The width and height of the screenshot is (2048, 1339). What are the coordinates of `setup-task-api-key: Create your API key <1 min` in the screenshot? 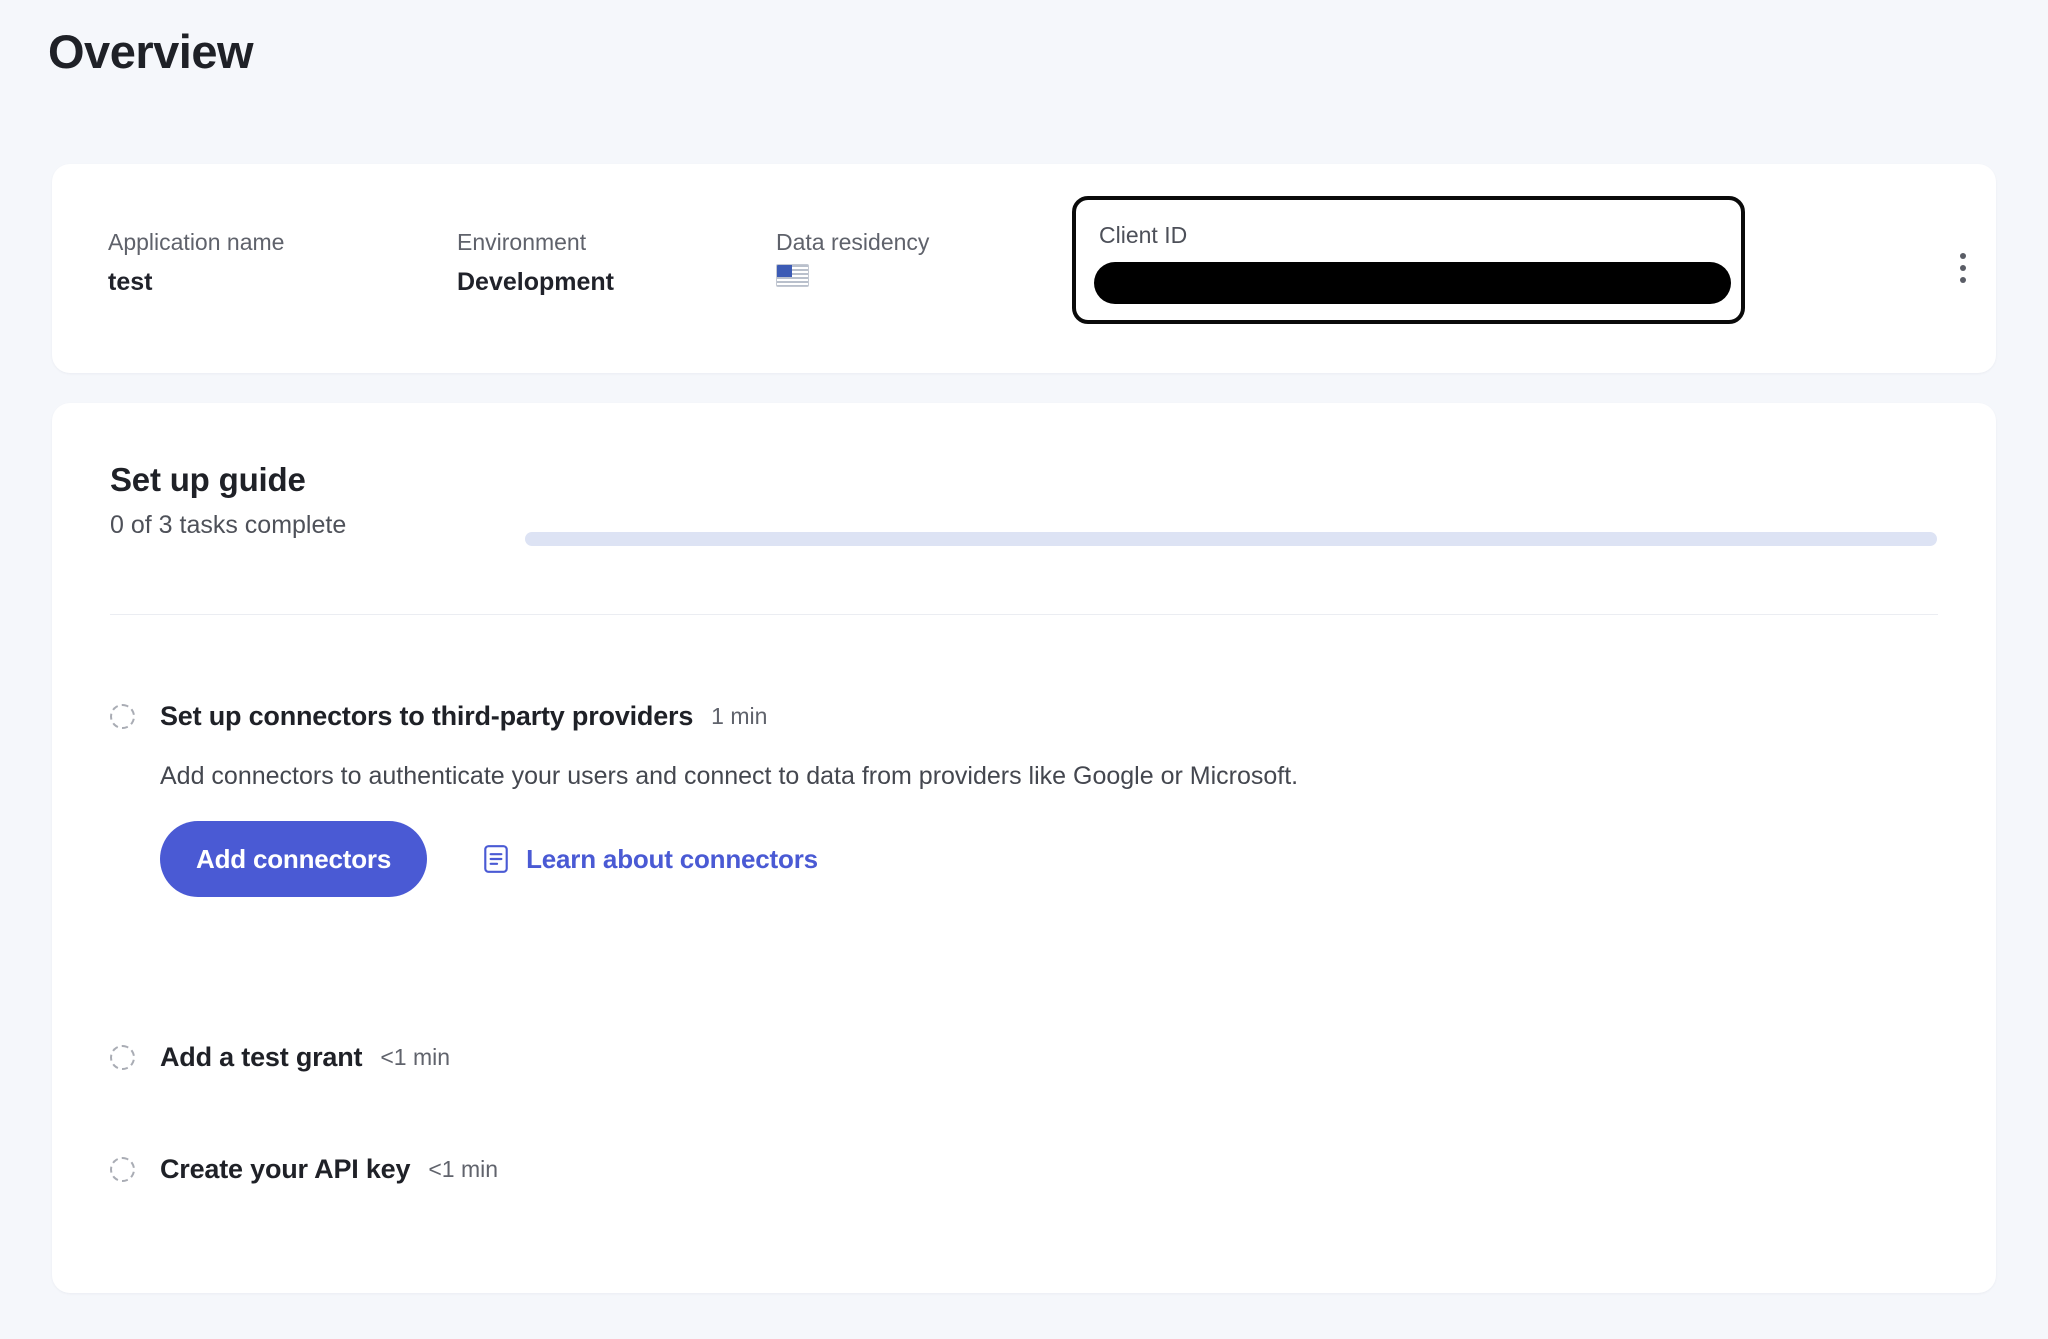 It's located at (1024, 1169).